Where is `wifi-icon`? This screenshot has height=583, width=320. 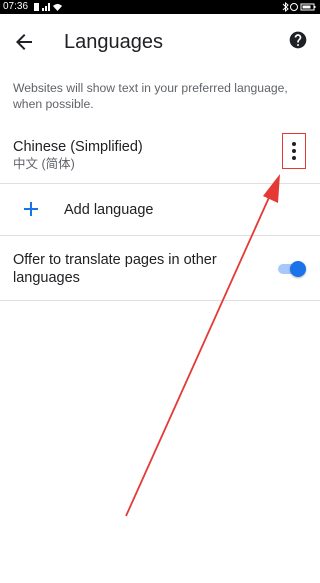
wifi-icon is located at coordinates (57, 7).